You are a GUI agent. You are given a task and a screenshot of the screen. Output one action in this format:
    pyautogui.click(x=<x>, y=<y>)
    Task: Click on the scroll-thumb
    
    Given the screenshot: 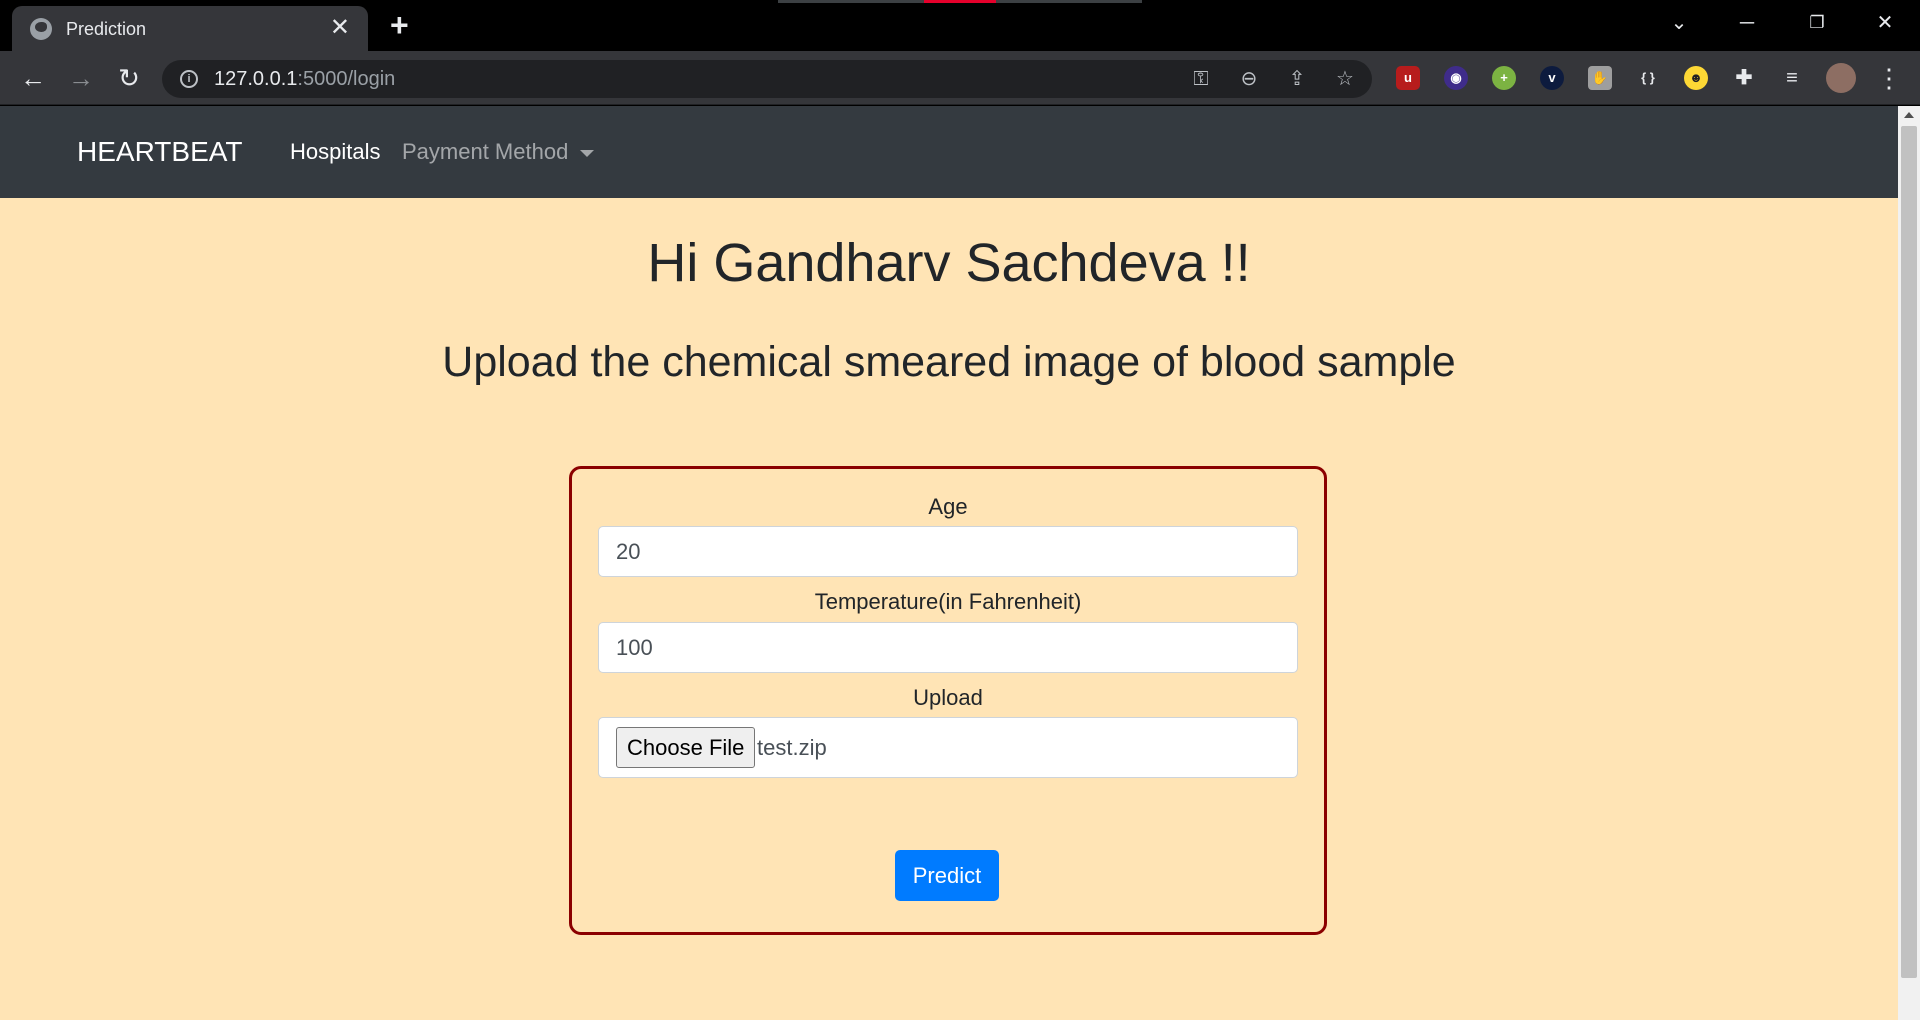 What is the action you would take?
    pyautogui.click(x=1909, y=552)
    